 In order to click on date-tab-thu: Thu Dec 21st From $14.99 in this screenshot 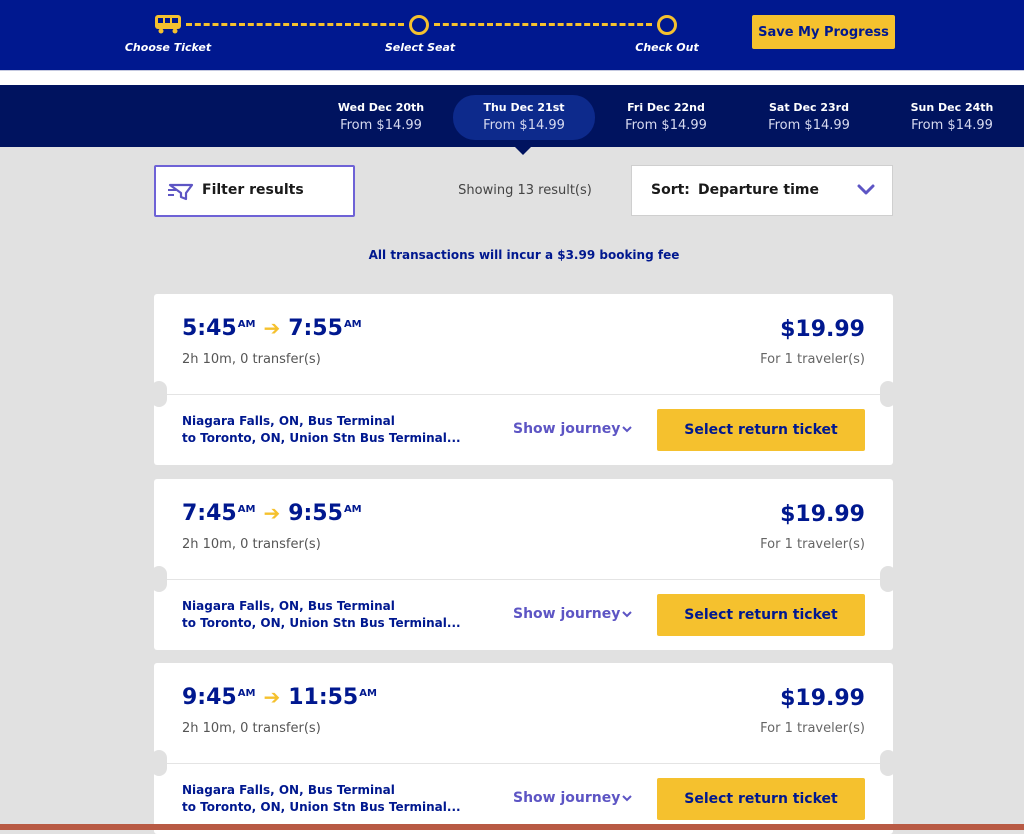, I will do `click(524, 116)`.